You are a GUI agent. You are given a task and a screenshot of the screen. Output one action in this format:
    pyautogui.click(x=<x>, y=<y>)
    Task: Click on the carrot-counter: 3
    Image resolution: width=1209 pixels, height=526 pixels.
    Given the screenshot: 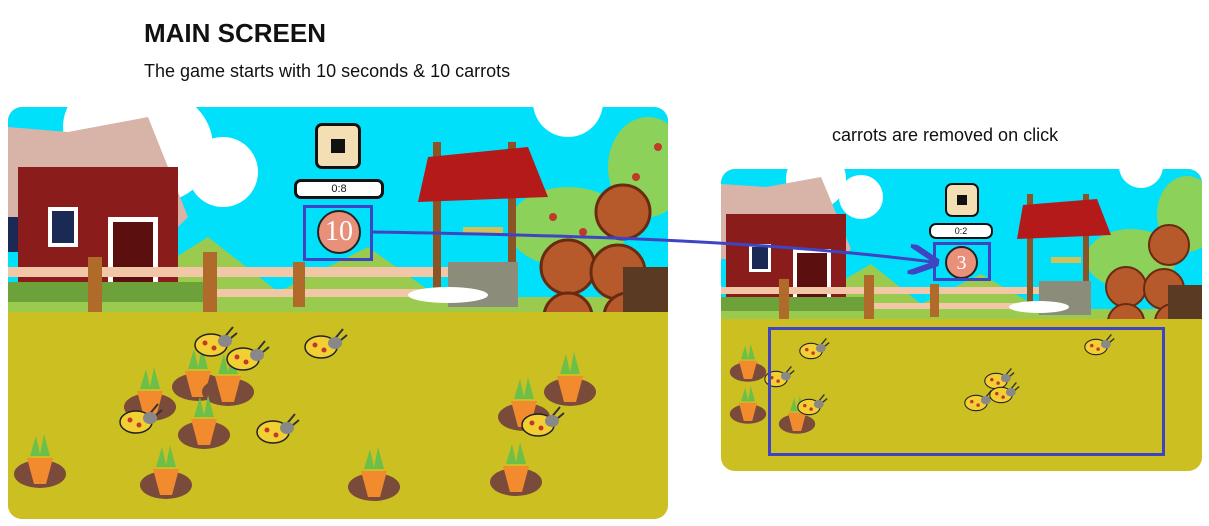 What is the action you would take?
    pyautogui.click(x=961, y=262)
    